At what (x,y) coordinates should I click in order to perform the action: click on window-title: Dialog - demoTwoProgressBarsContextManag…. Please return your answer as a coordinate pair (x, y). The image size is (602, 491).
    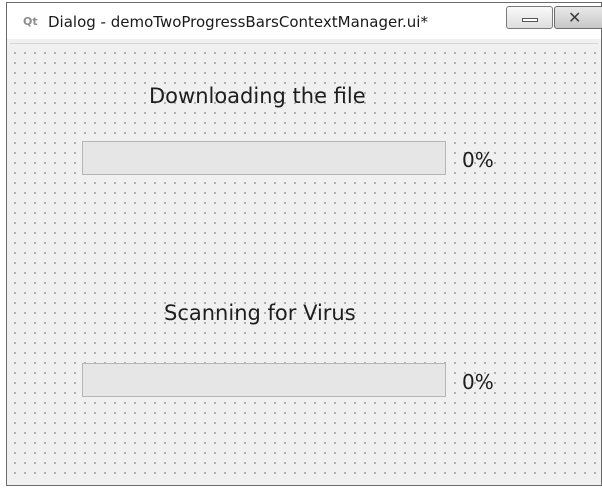
    Looking at the image, I should click on (238, 22).